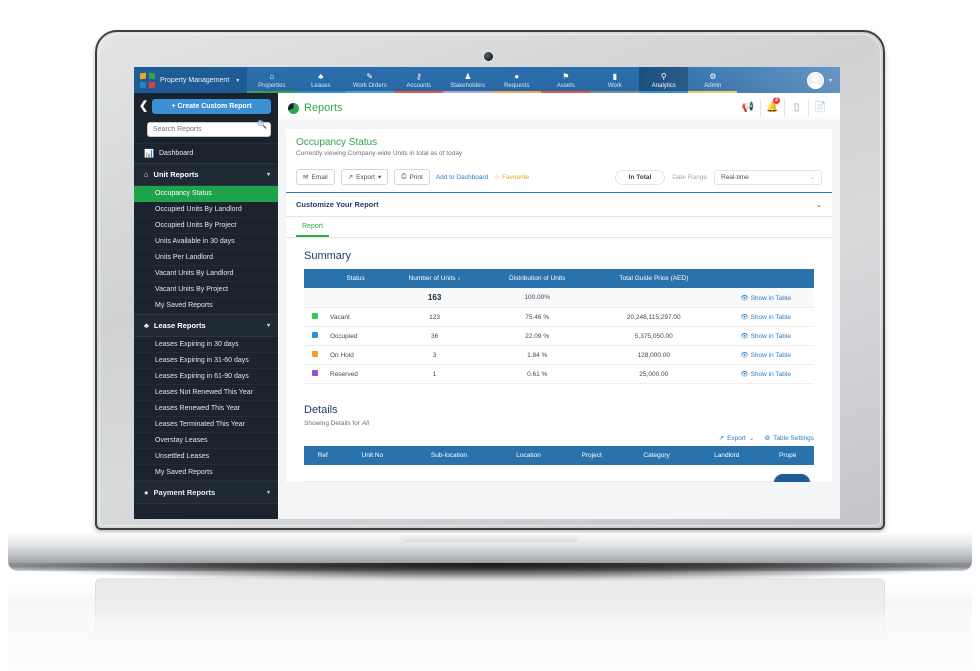  I want to click on chevron-left-icon: ❮, so click(143, 106).